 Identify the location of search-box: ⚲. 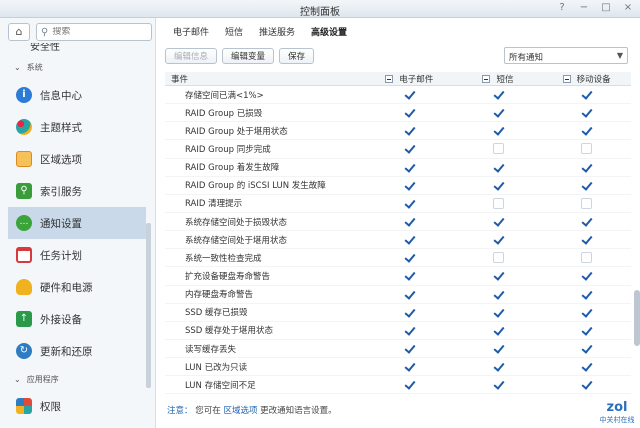
(94, 32).